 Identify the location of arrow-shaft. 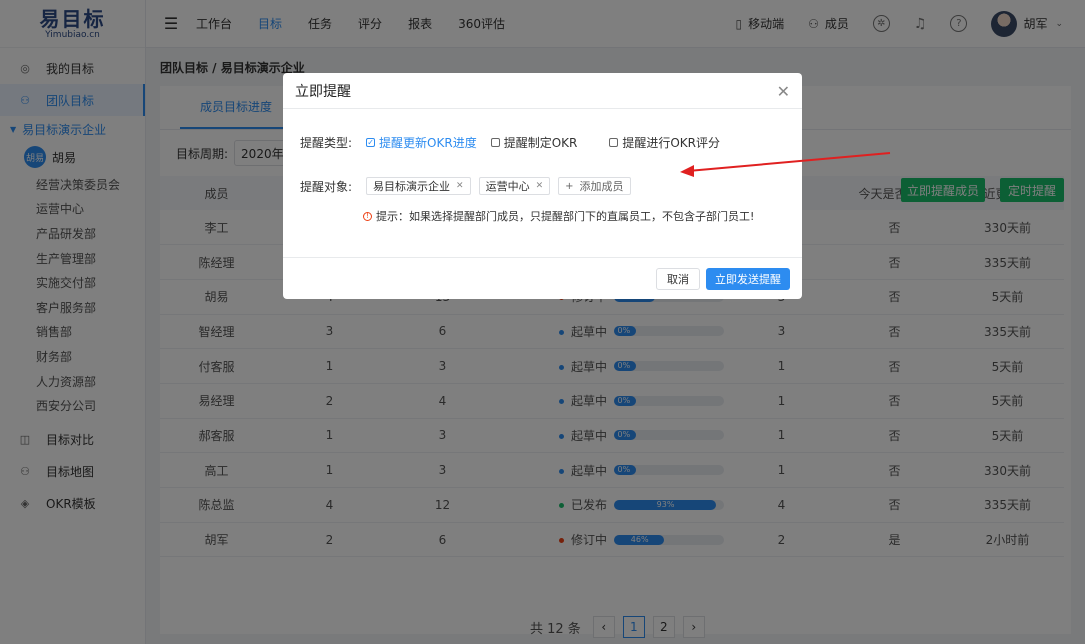
(789, 162).